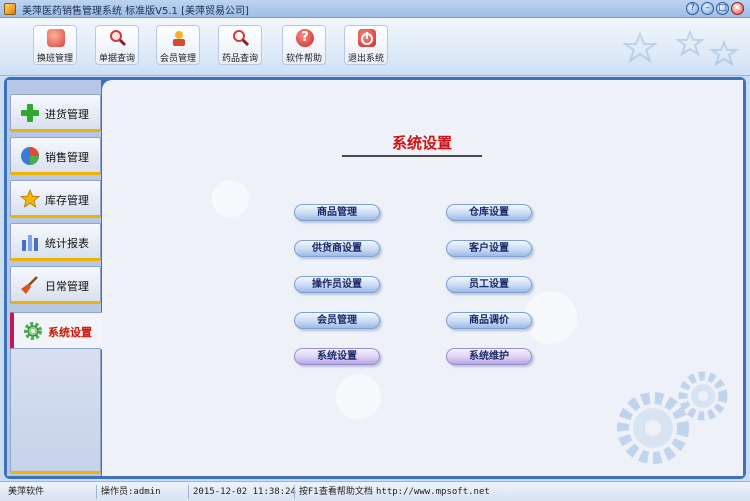 The height and width of the screenshot is (501, 750). What do you see at coordinates (305, 38) in the screenshot?
I see `help-icon: ?` at bounding box center [305, 38].